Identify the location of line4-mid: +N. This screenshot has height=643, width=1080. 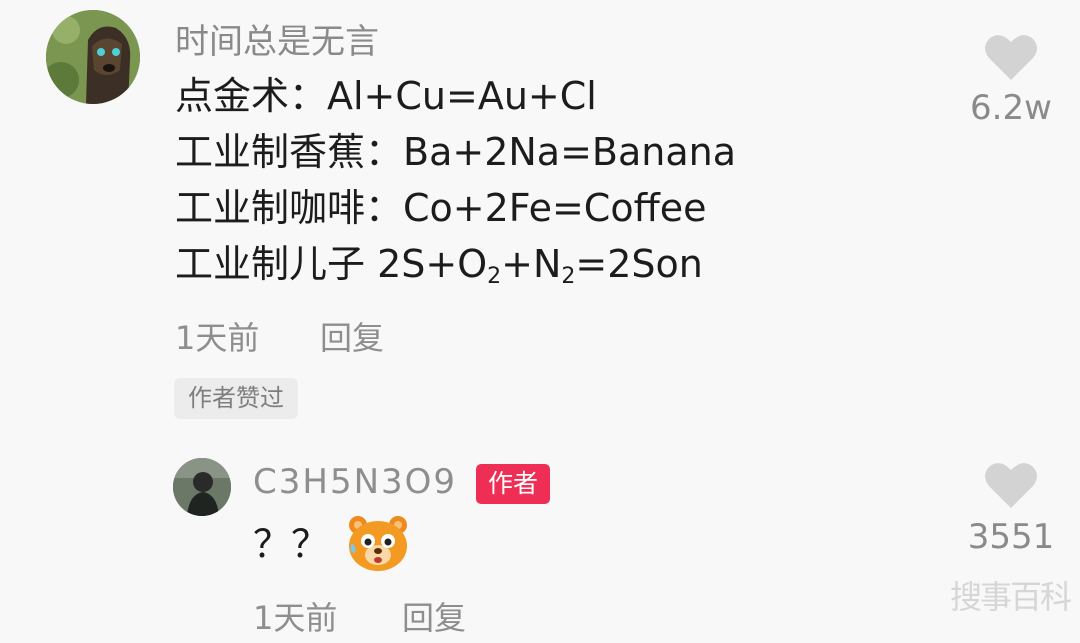
(531, 264).